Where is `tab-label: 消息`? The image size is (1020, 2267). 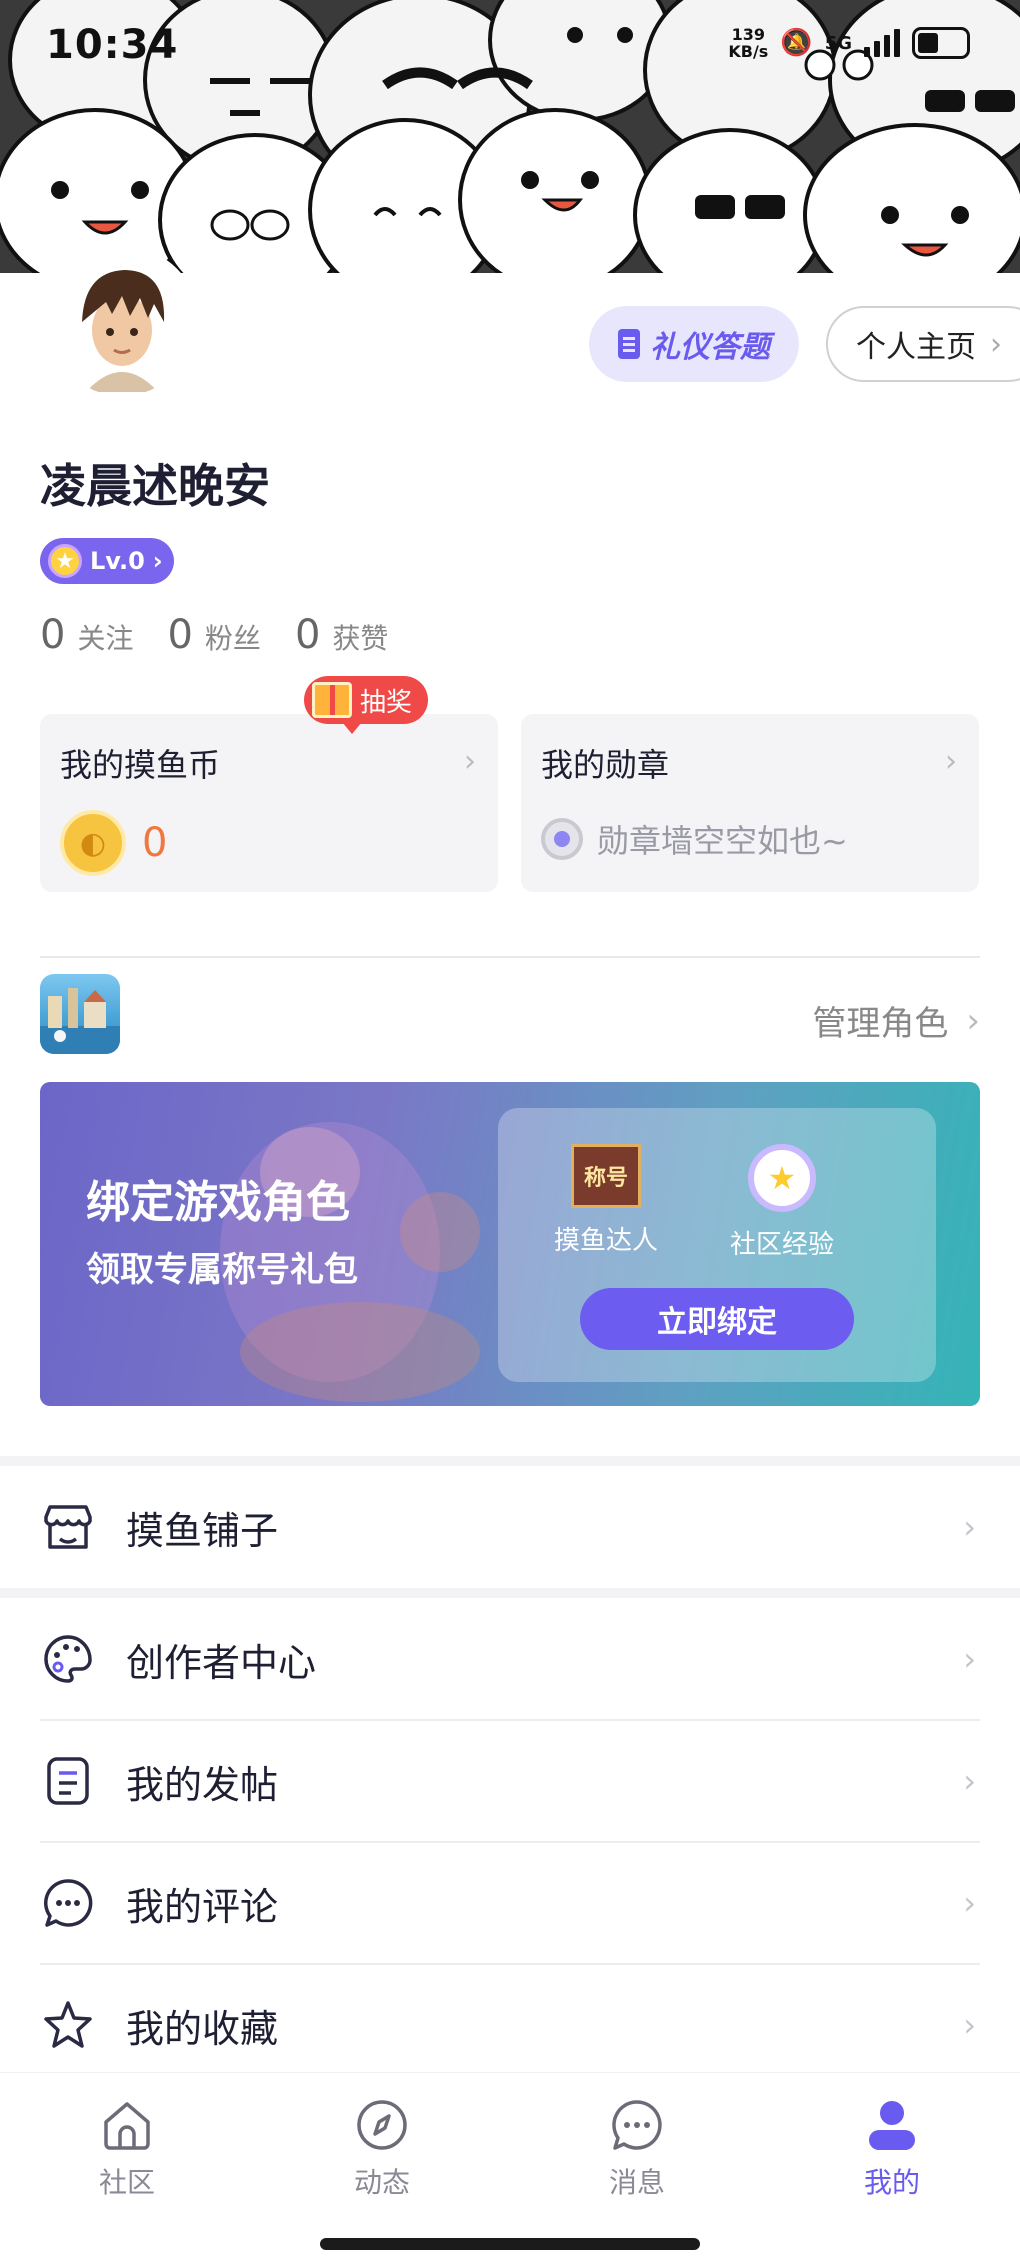 tab-label: 消息 is located at coordinates (636, 2182).